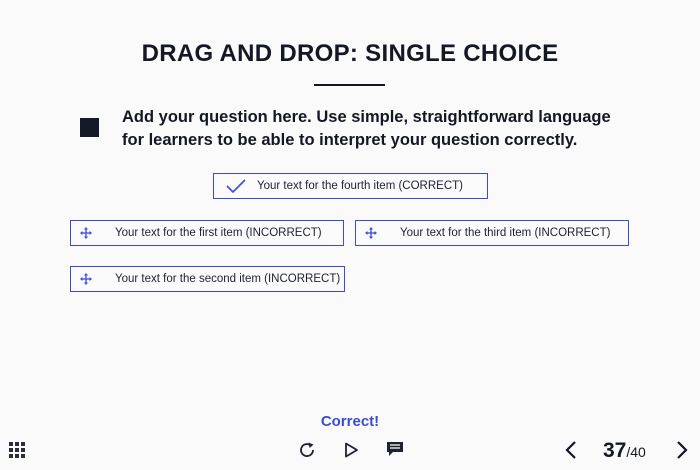  What do you see at coordinates (89, 127) in the screenshot?
I see `question-marker-icon` at bounding box center [89, 127].